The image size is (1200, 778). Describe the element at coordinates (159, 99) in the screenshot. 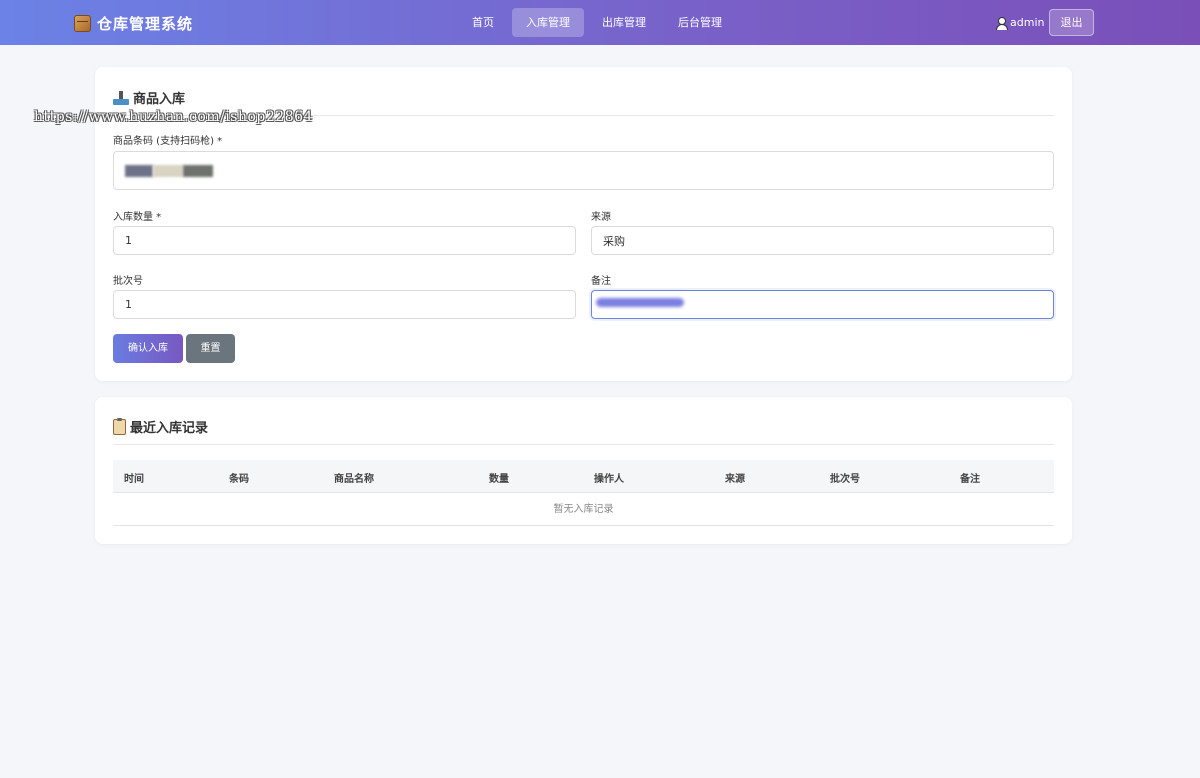

I see `inbound-form-title-text: 商品入库` at that location.